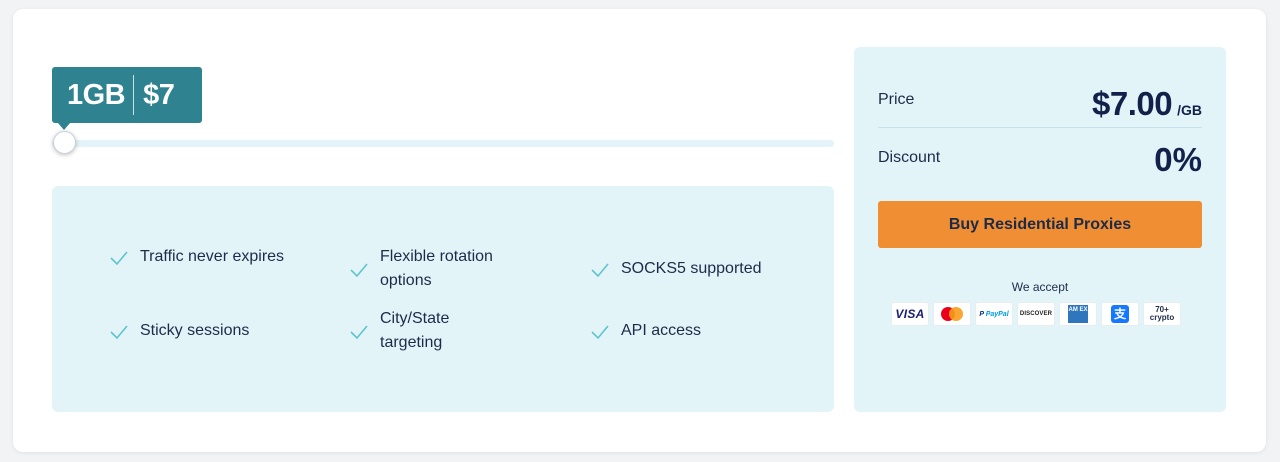 This screenshot has height=462, width=1280. Describe the element at coordinates (127, 98) in the screenshot. I see `slider-value-tooltip: 1GB $7` at that location.